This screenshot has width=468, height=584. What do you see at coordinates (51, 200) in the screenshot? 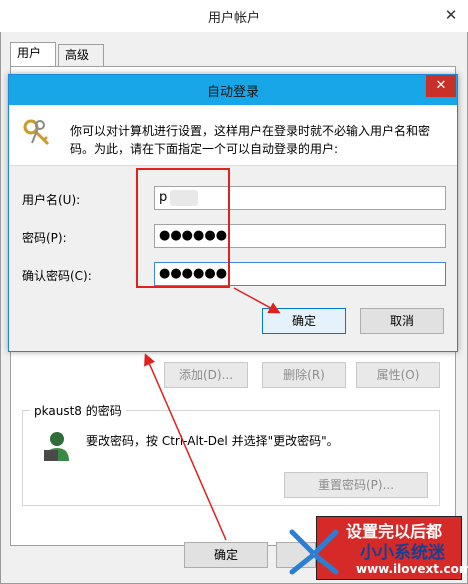
I see `username-label: 用户名(U):` at bounding box center [51, 200].